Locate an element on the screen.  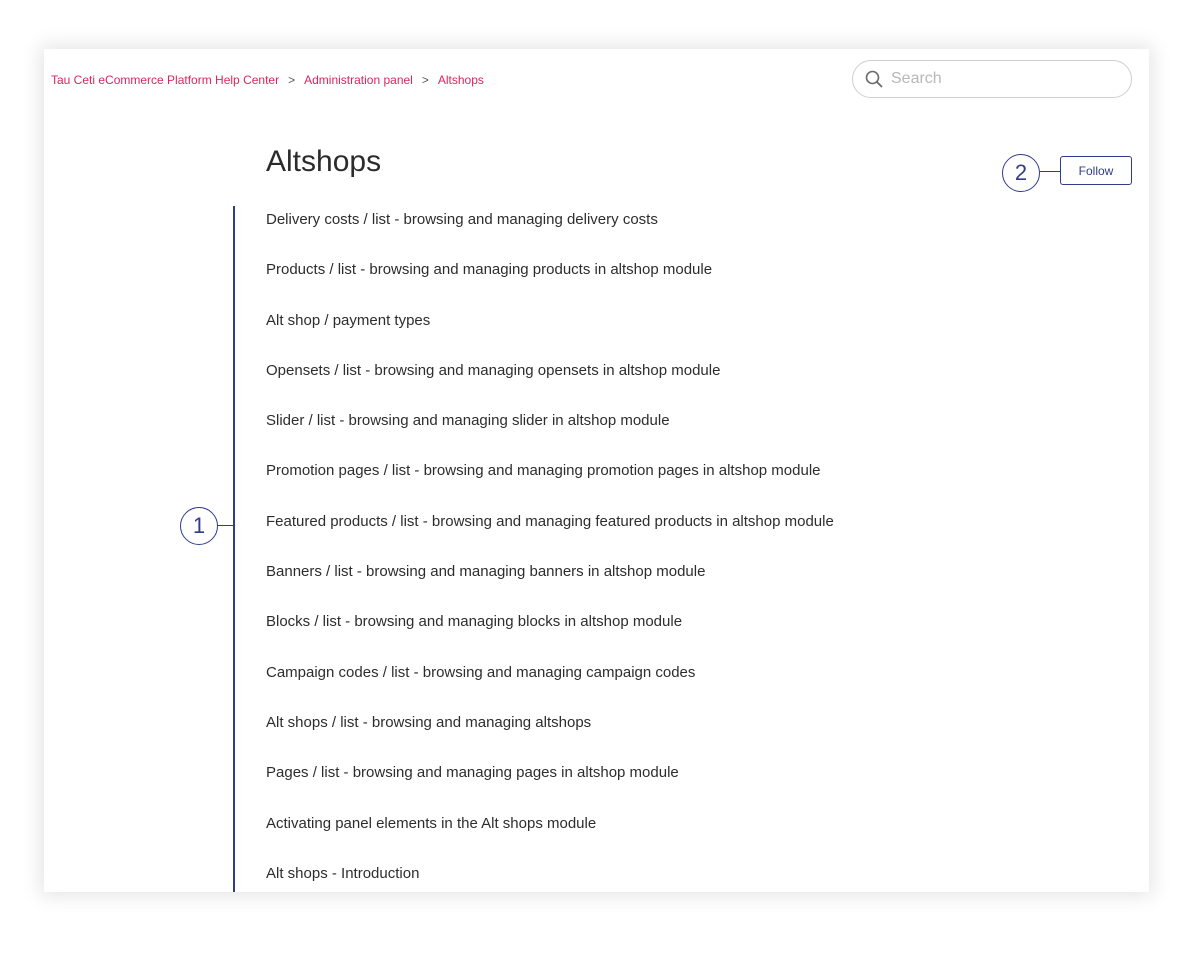
breadcrumb-section-link: Altshops is located at coordinates (461, 80).